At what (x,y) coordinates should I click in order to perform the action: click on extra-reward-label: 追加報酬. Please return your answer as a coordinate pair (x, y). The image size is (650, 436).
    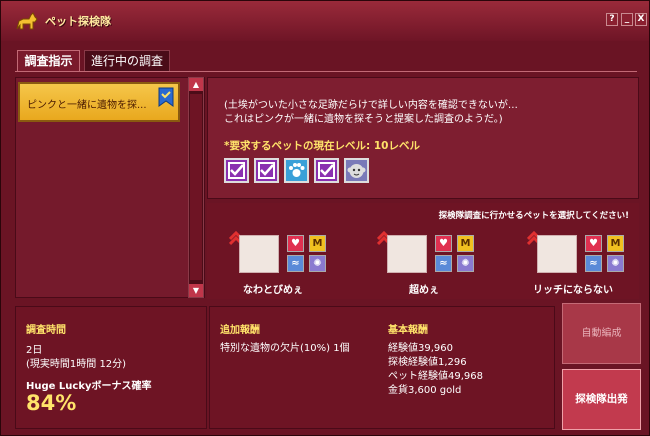
    Looking at the image, I should click on (240, 330).